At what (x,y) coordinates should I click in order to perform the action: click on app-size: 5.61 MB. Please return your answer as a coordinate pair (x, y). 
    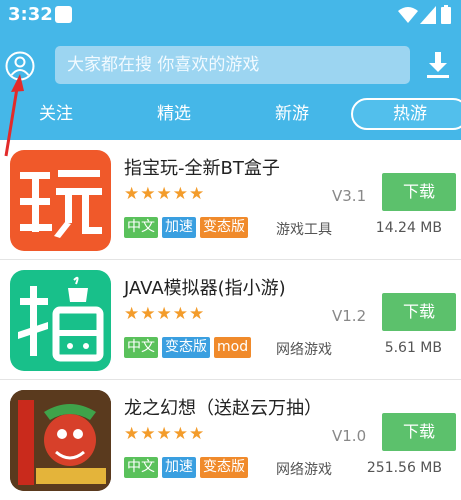
    Looking at the image, I should click on (413, 348).